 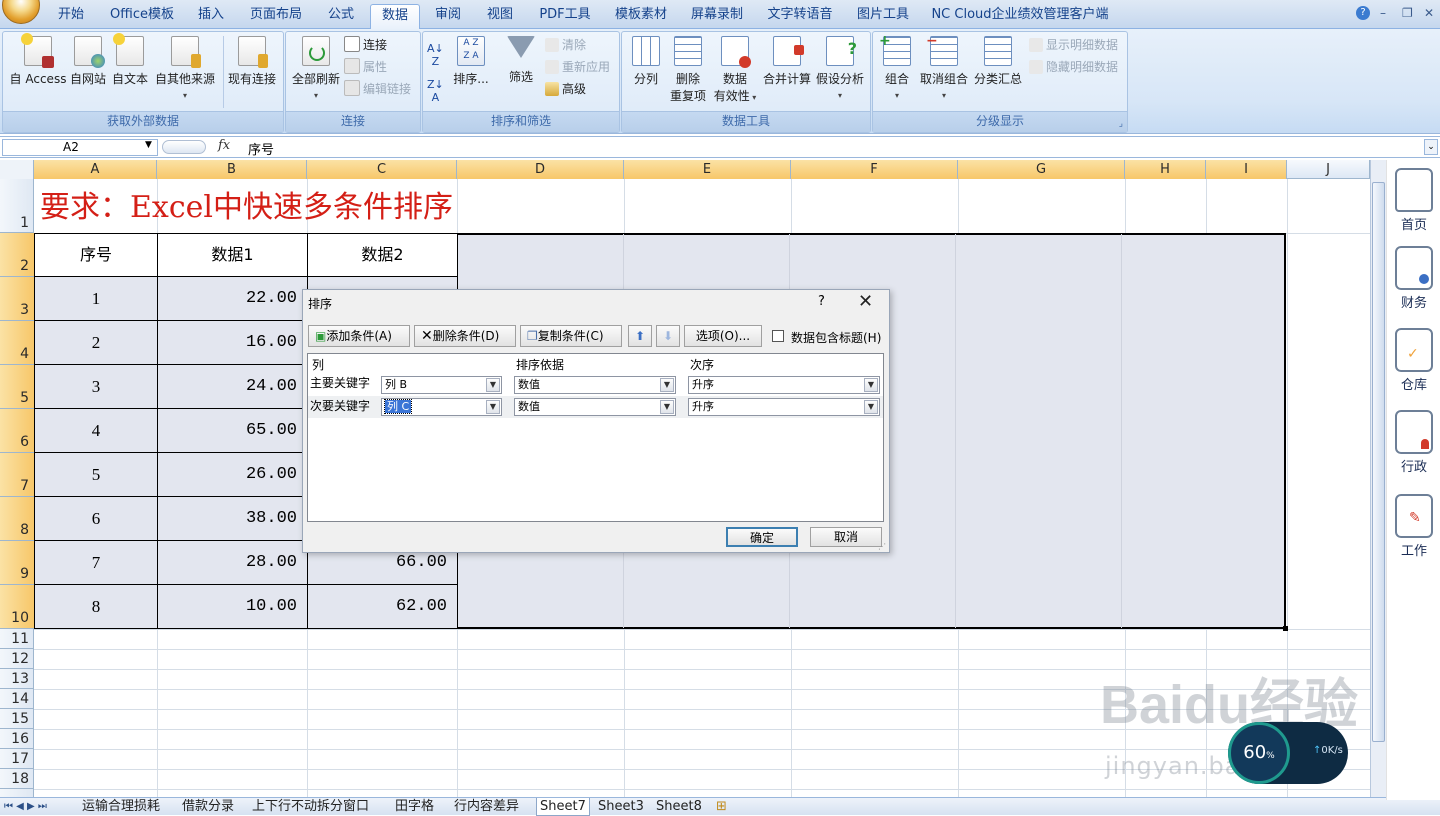 I want to click on row-header: 13, so click(x=17, y=679).